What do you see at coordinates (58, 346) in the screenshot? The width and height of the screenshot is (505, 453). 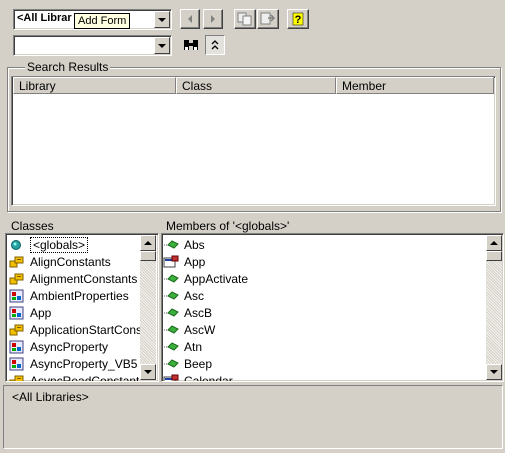 I see `class-list-item: AsyncProperty` at bounding box center [58, 346].